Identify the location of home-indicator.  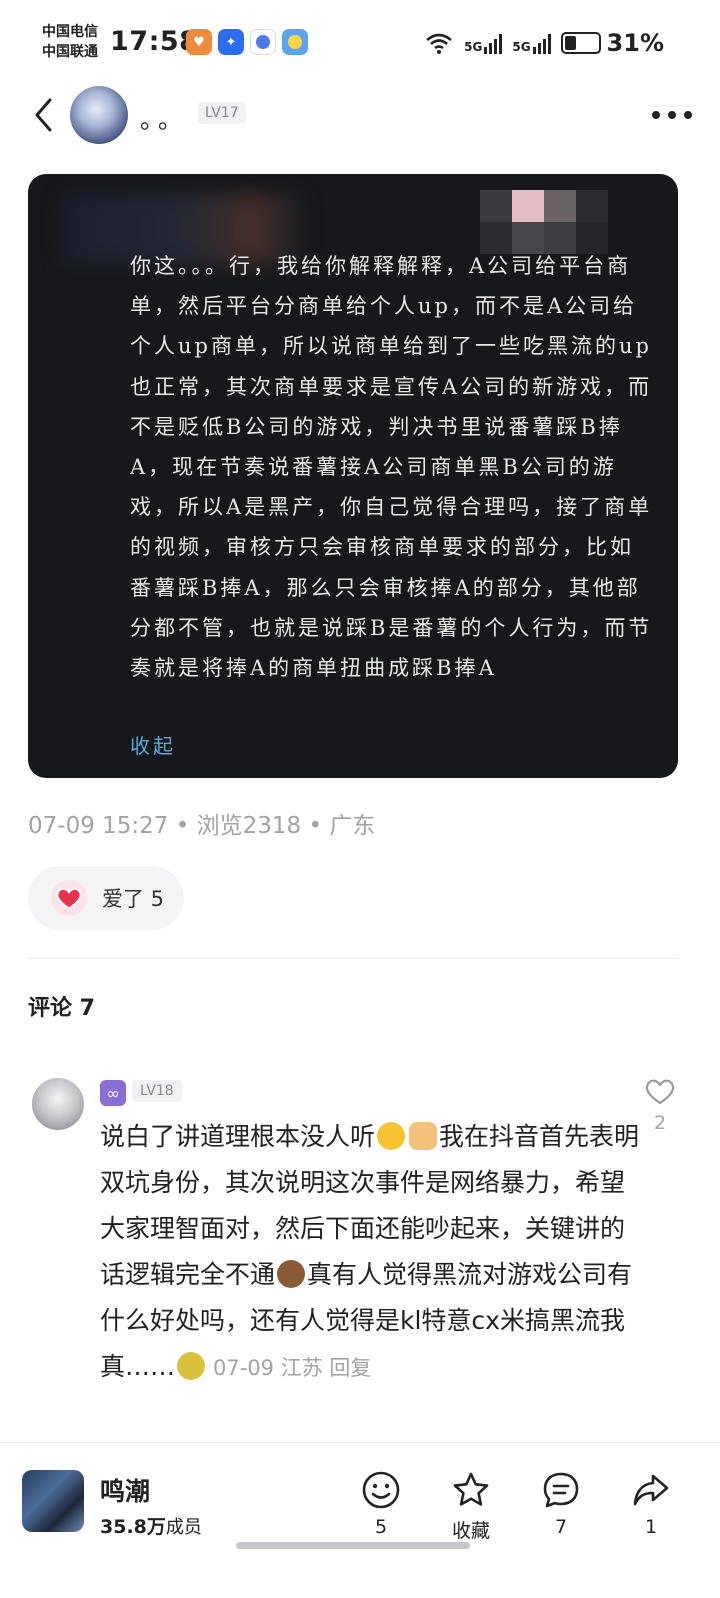
(353, 1545).